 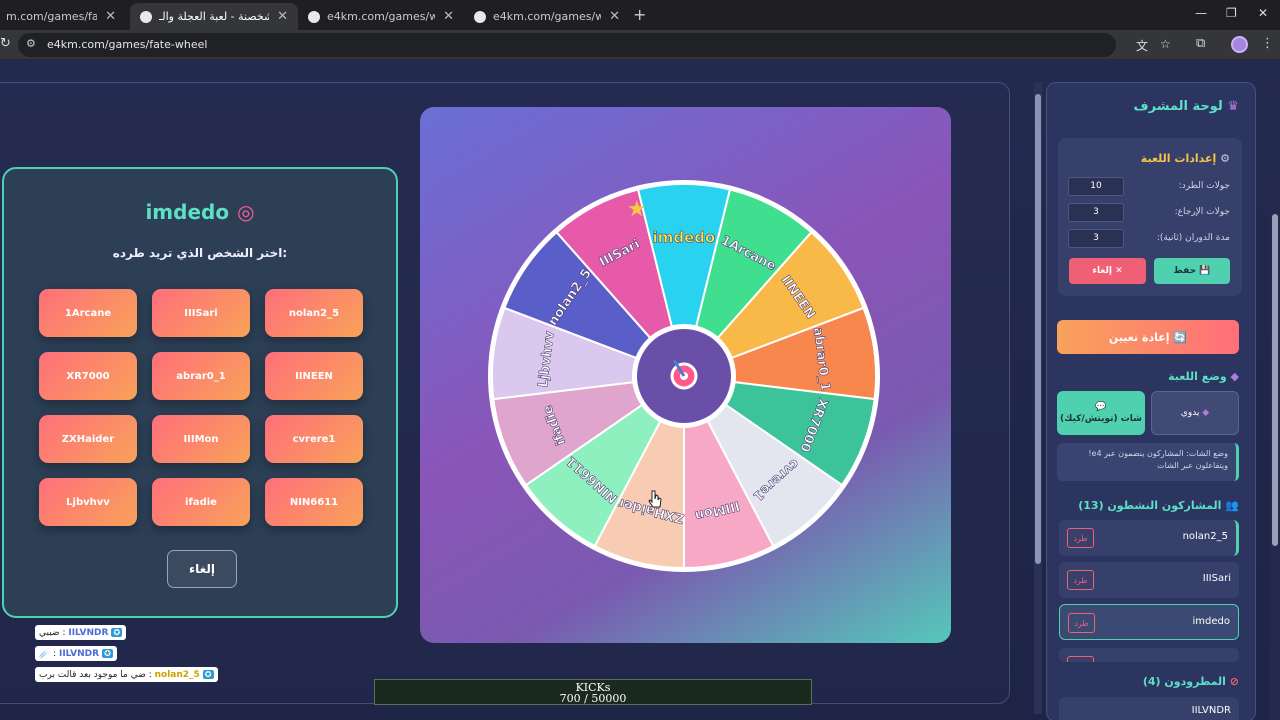 What do you see at coordinates (1197, 376) in the screenshot?
I see `game-mode-title-text: وضع اللعبة` at bounding box center [1197, 376].